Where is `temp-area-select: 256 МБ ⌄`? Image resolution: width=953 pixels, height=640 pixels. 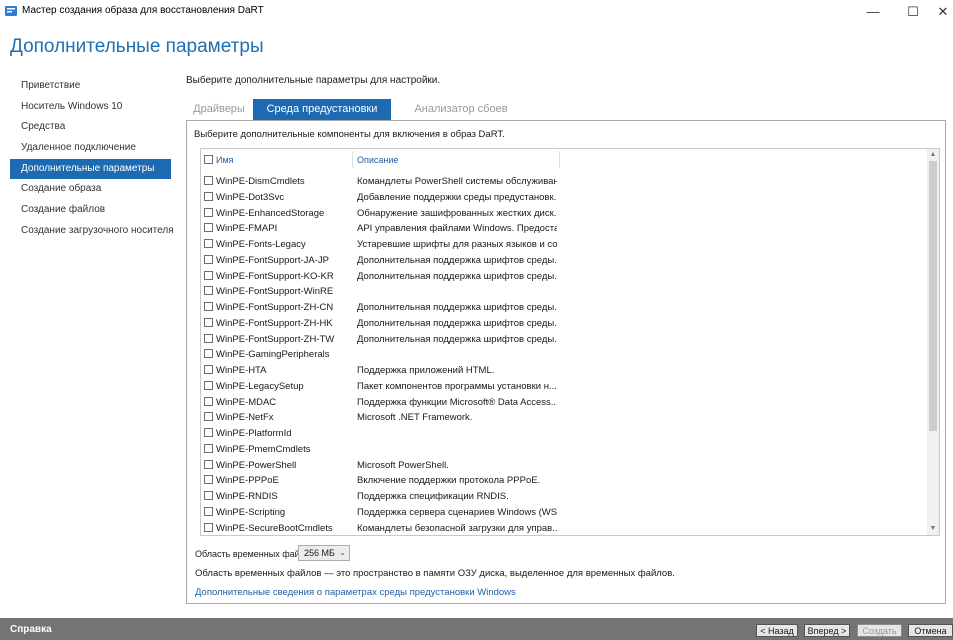 temp-area-select: 256 МБ ⌄ is located at coordinates (324, 553).